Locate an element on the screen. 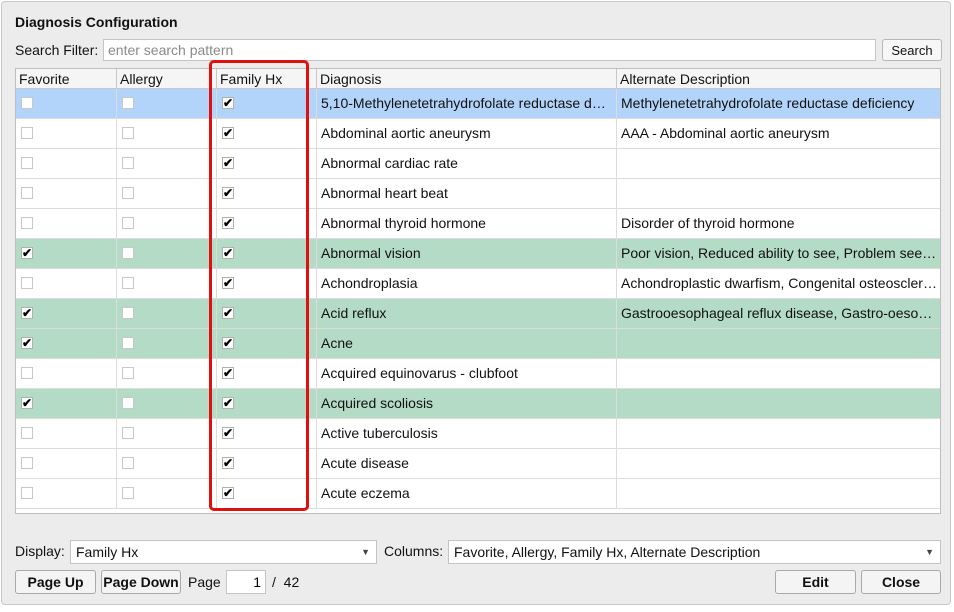 The image size is (954, 612). column-header-family-hx: Family Hx is located at coordinates (267, 79).